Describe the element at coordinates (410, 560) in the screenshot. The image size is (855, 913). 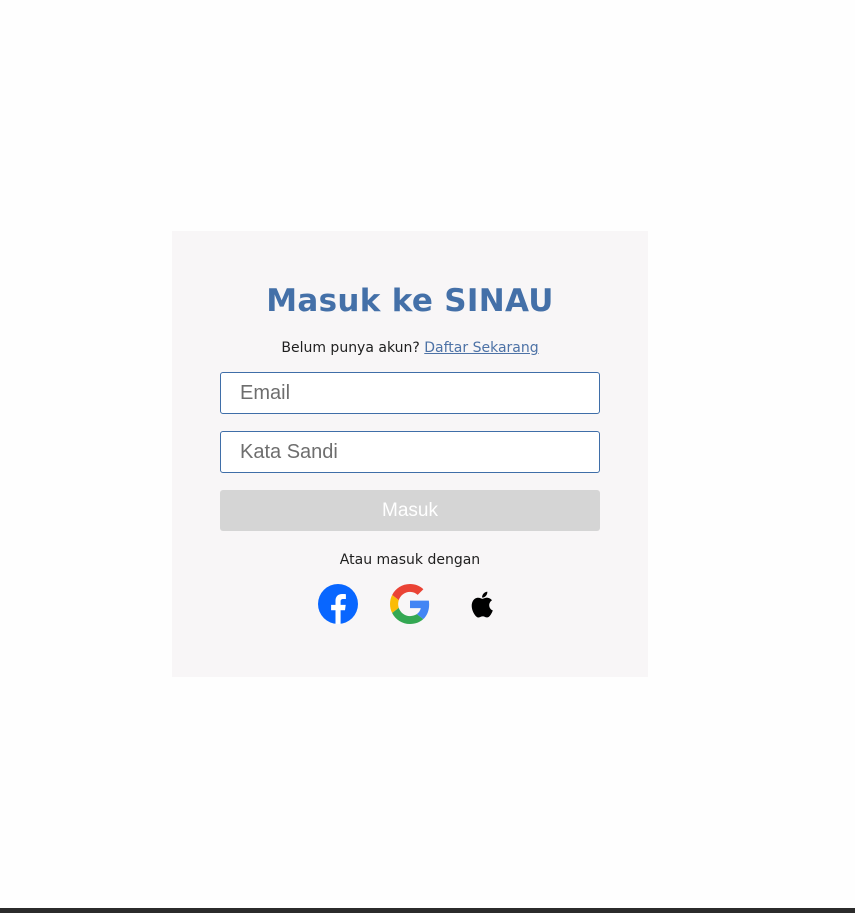
I see `alt-login-text: Atau masuk dengan` at that location.